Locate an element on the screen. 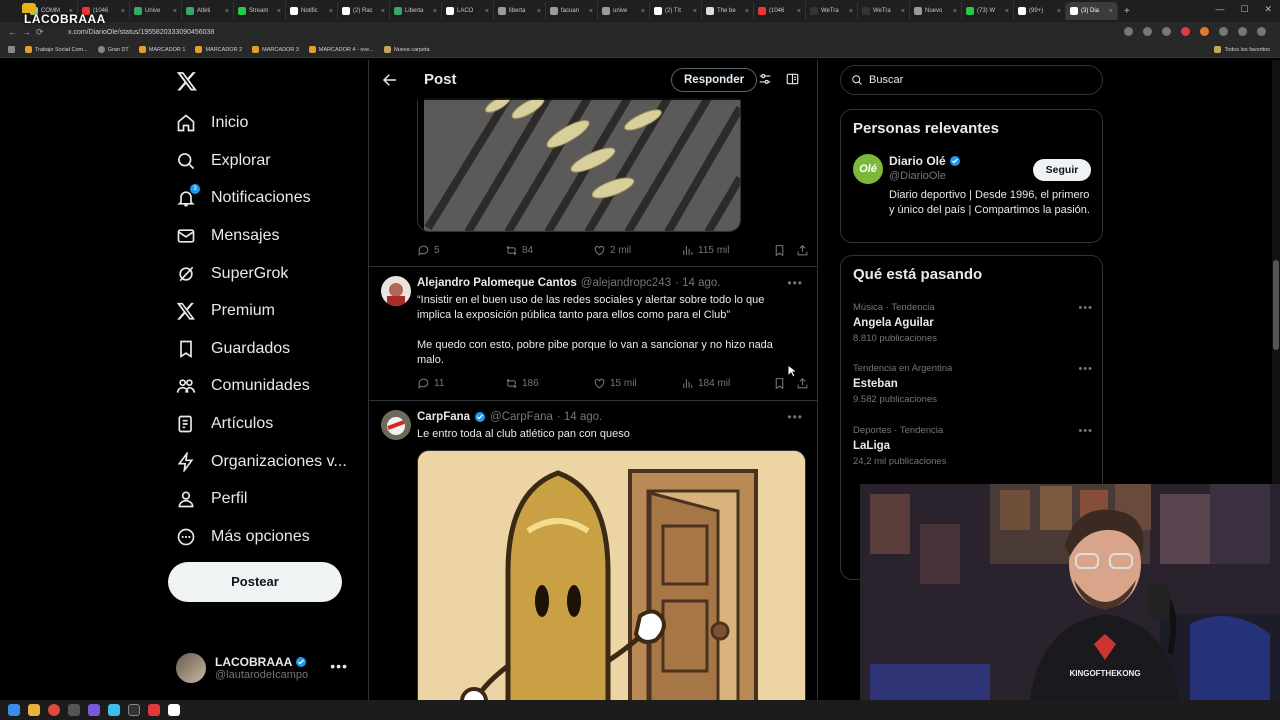 The width and height of the screenshot is (1280, 720). browser-tab: liberta × is located at coordinates (520, 11).